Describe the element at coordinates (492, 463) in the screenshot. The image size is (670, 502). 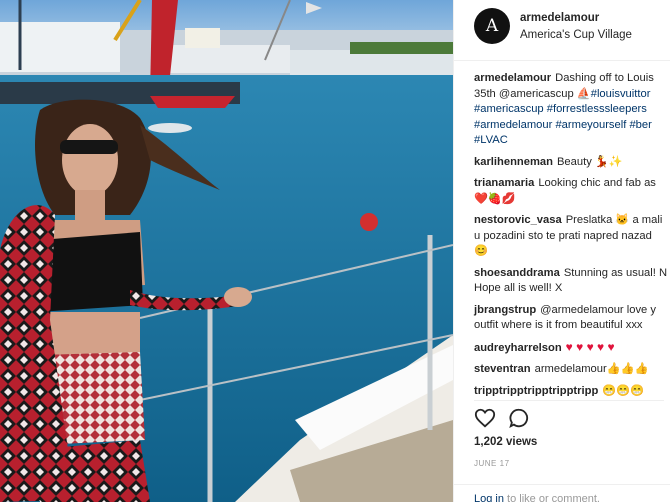
I see `post-date: JUNE 17` at that location.